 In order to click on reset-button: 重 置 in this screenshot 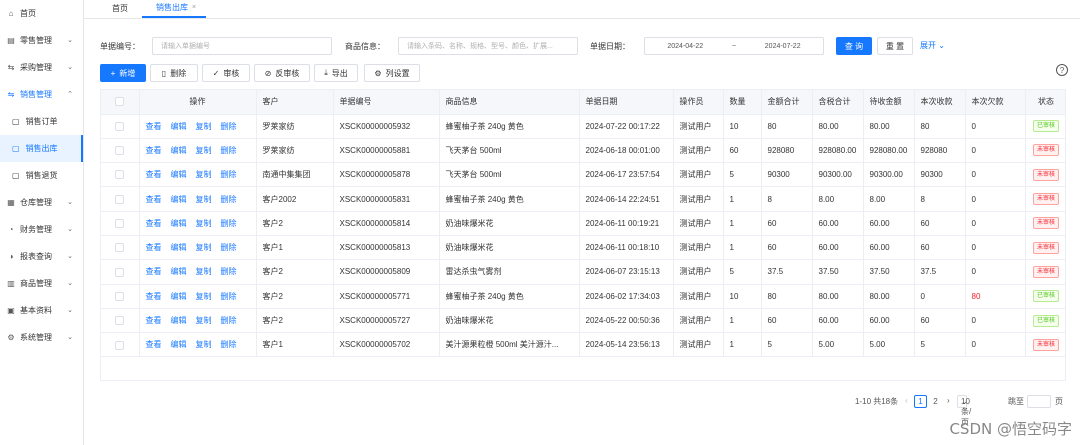, I will do `click(895, 46)`.